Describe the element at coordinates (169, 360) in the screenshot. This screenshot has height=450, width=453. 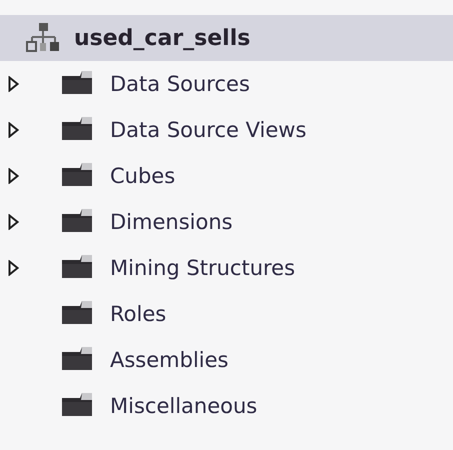
I see `tree-item-label: Assemblies` at that location.